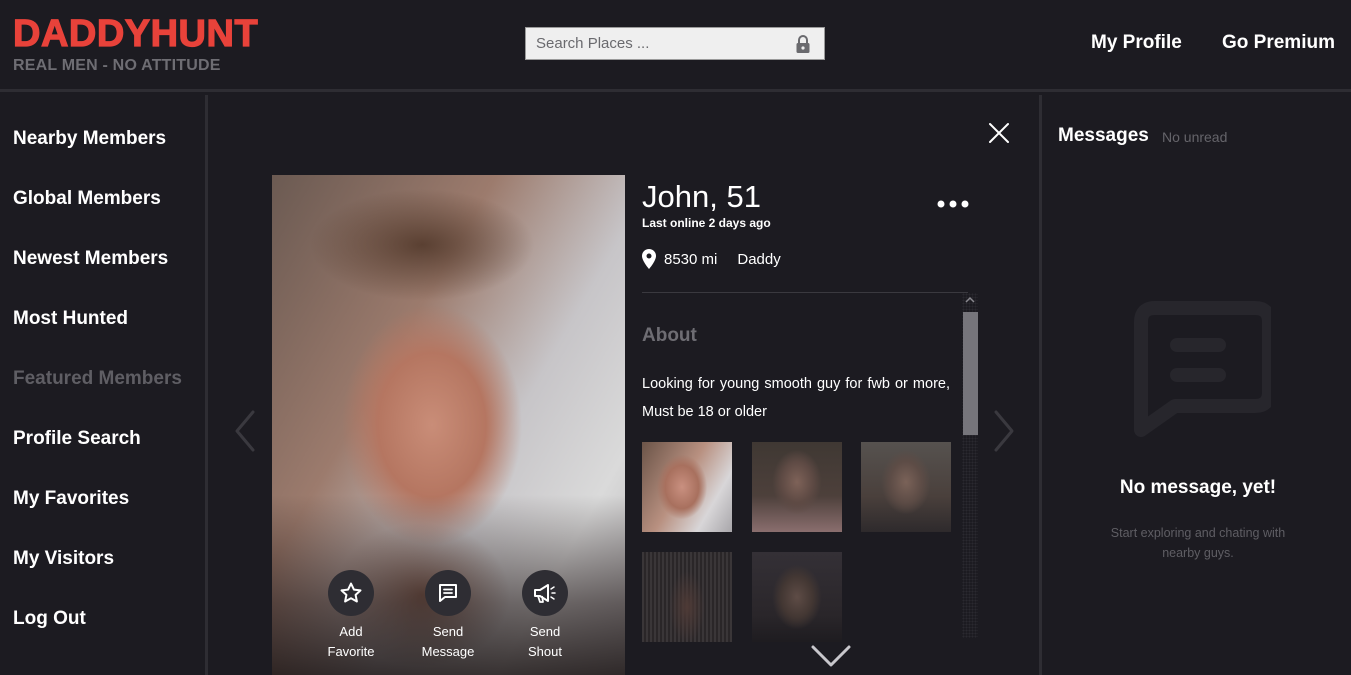  Describe the element at coordinates (656, 43) in the screenshot. I see `search-input` at that location.